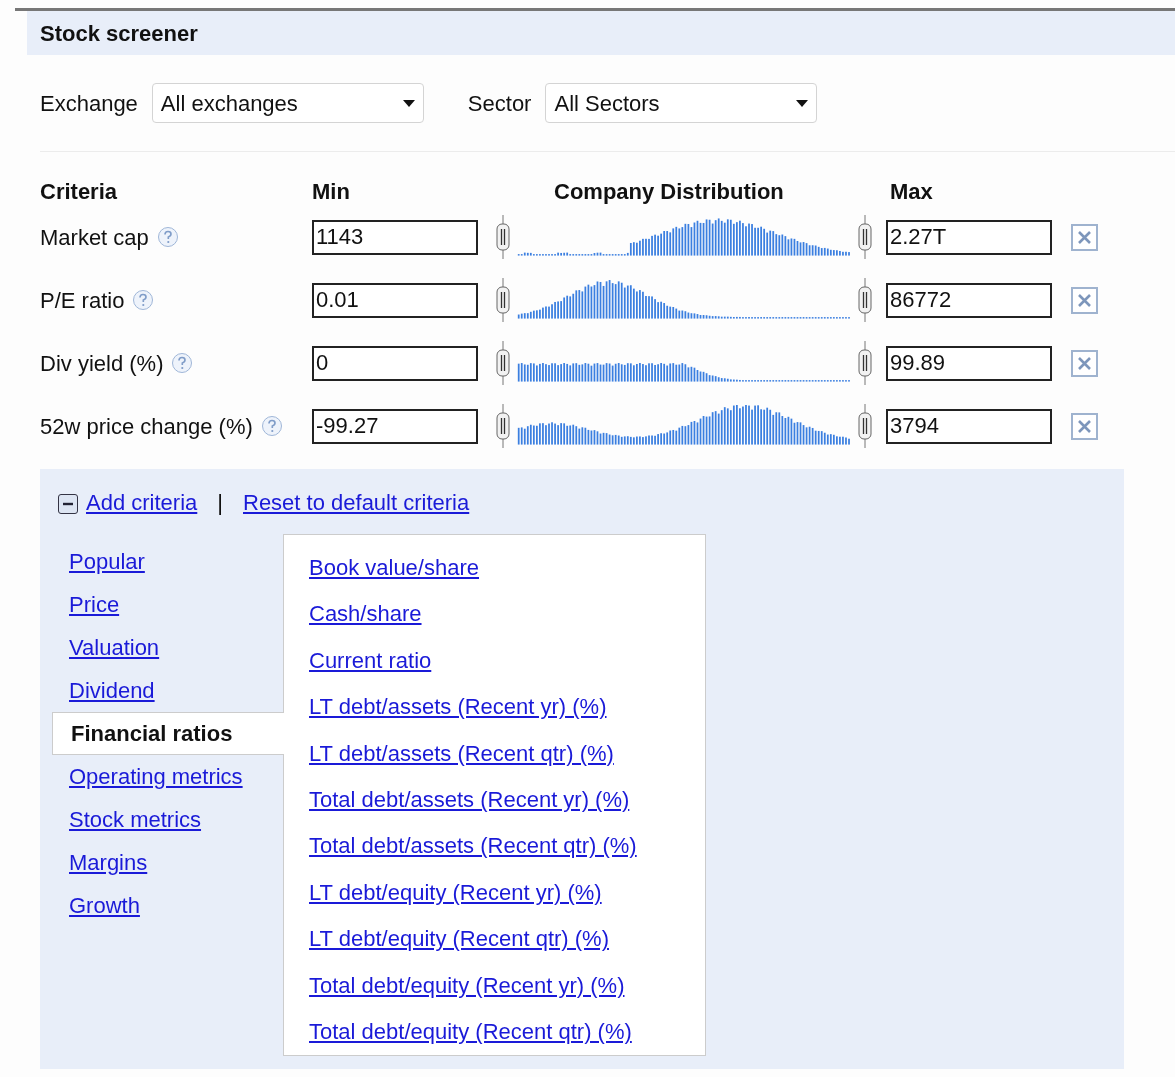 Image resolution: width=1175 pixels, height=1077 pixels. I want to click on criteria-option-link: Total debt/assets (Recent yr) (%), so click(507, 799).